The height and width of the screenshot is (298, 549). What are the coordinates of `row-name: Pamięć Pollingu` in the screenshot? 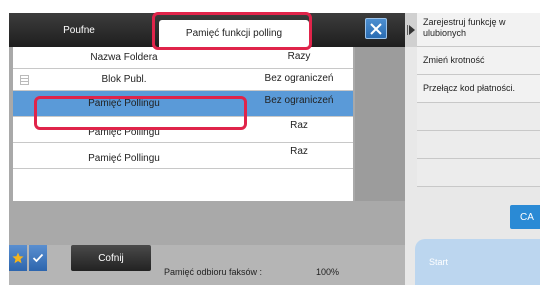 It's located at (124, 158).